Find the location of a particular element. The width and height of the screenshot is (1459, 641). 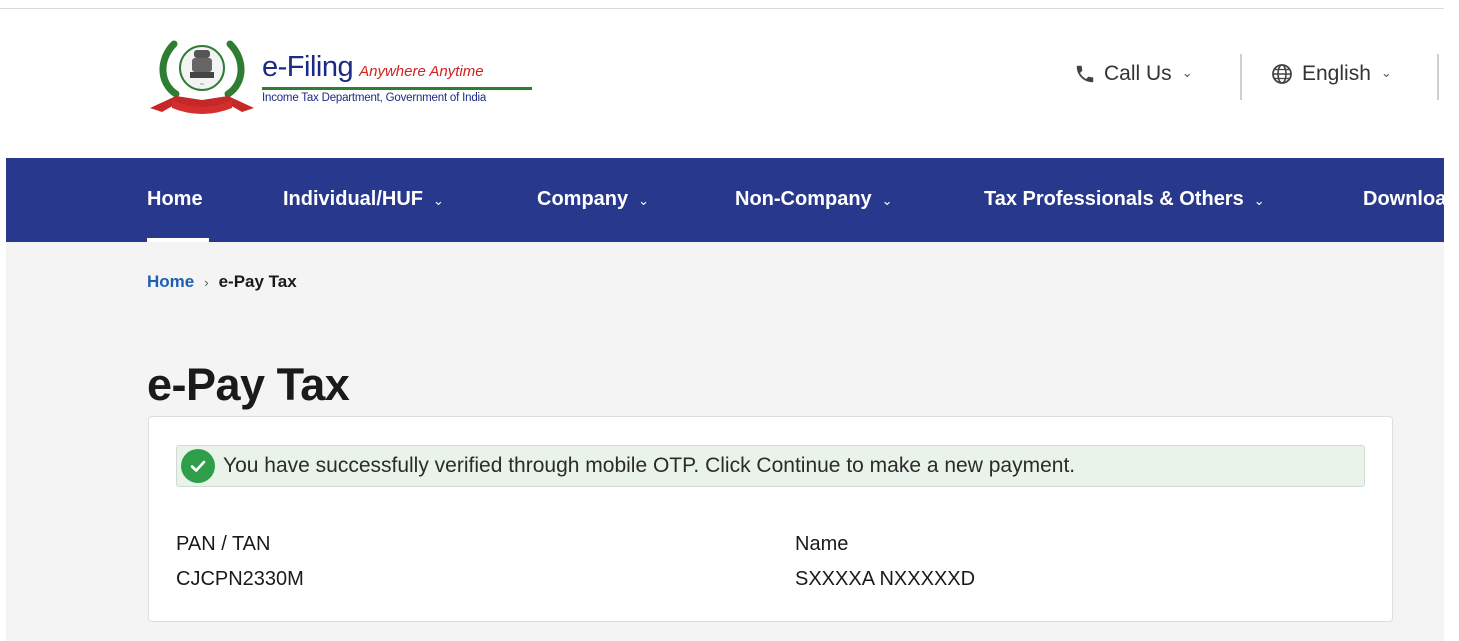

pan-label: PAN / TAN is located at coordinates (223, 544).